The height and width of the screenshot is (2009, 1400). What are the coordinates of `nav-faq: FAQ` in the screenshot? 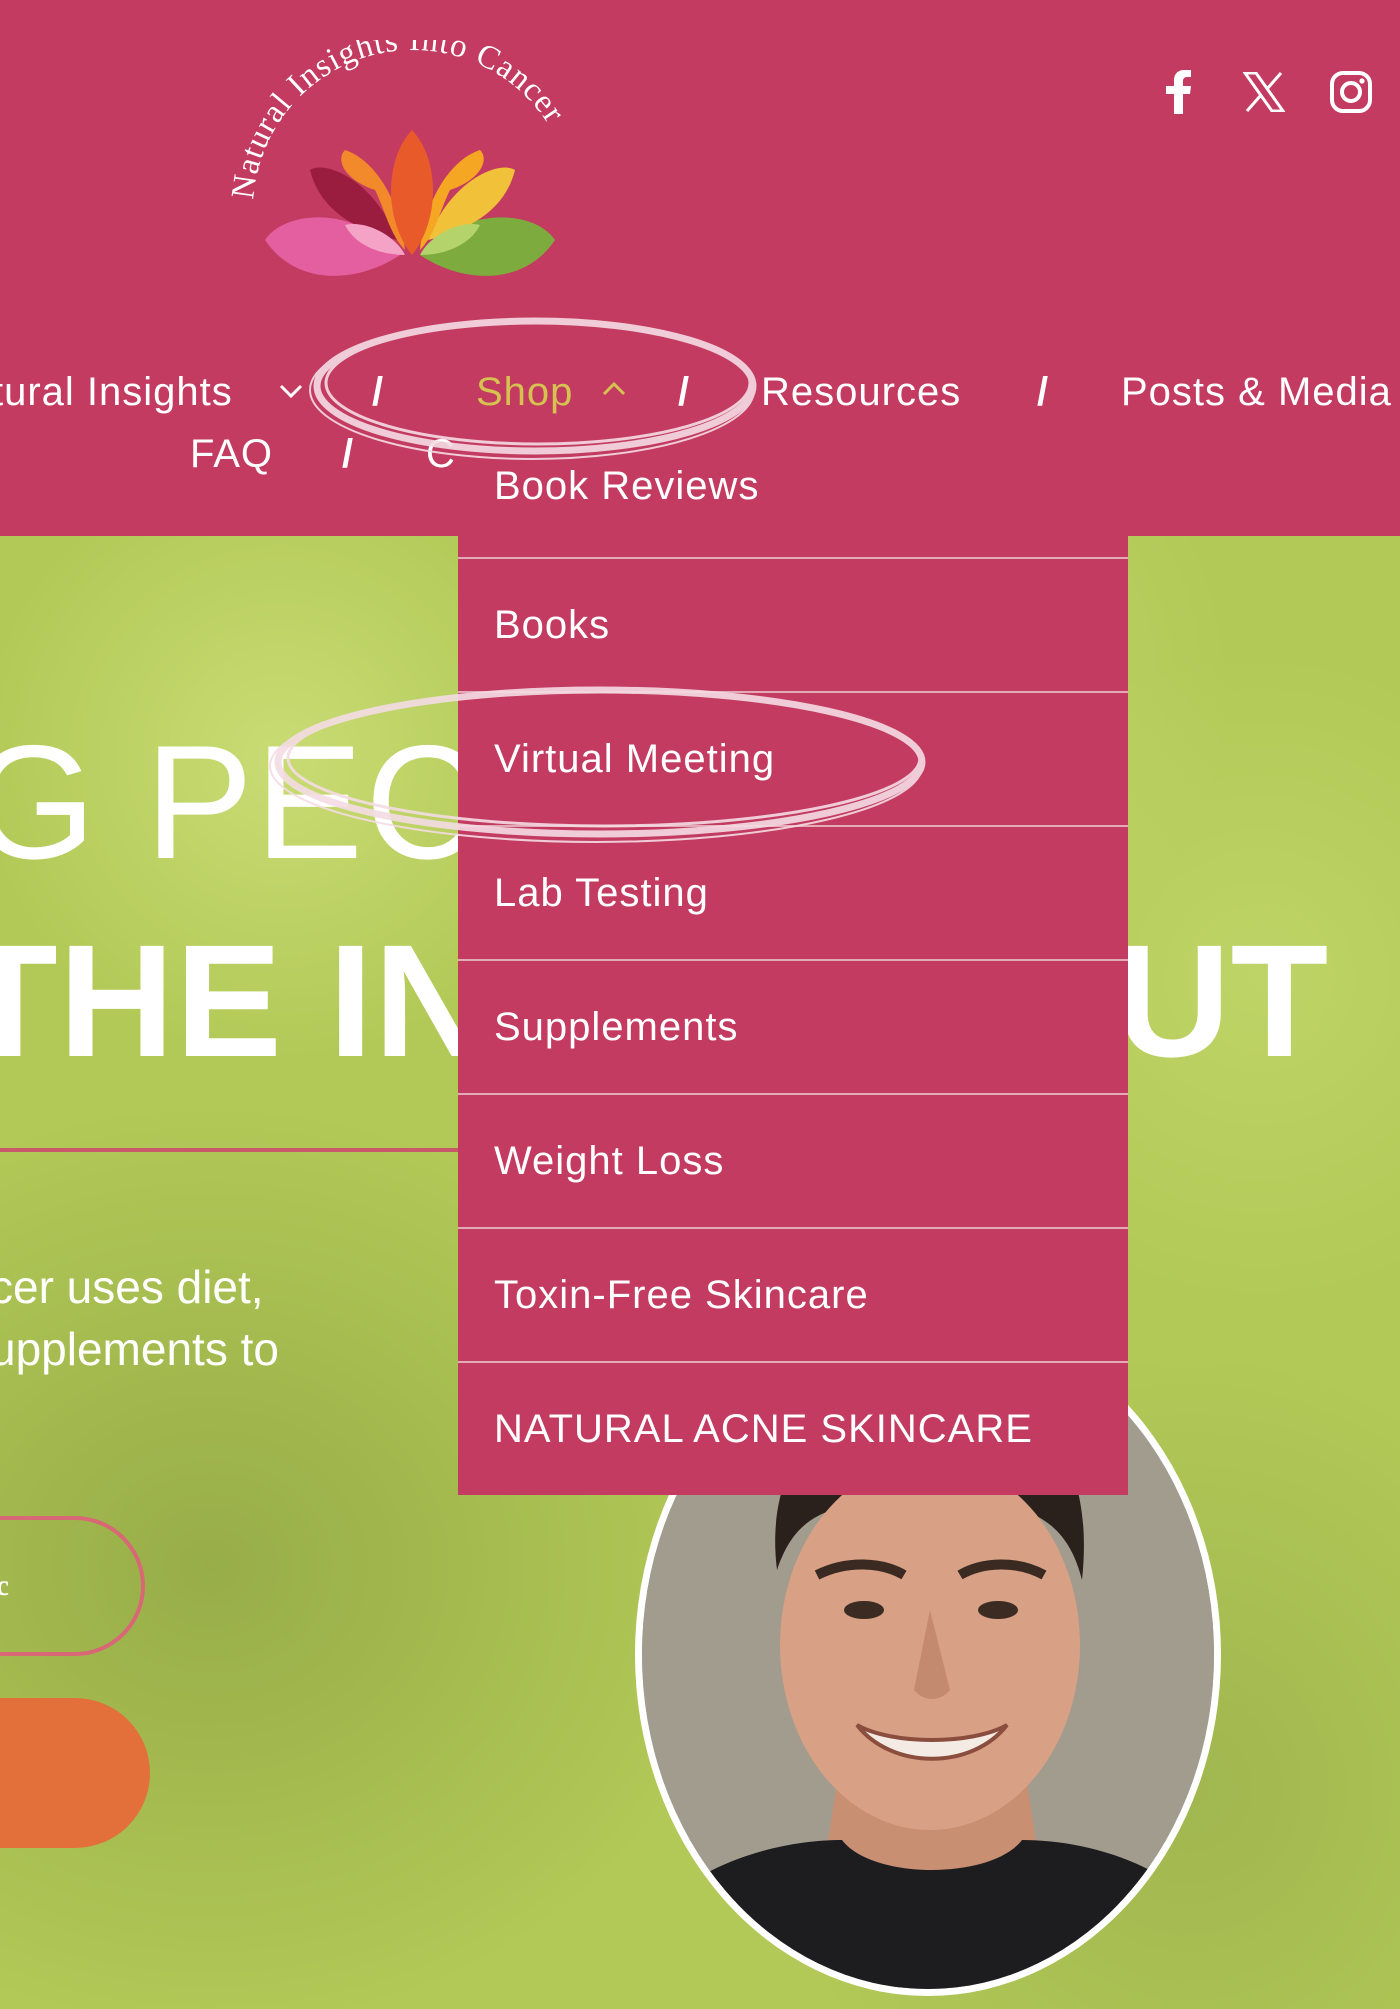 It's located at (231, 454).